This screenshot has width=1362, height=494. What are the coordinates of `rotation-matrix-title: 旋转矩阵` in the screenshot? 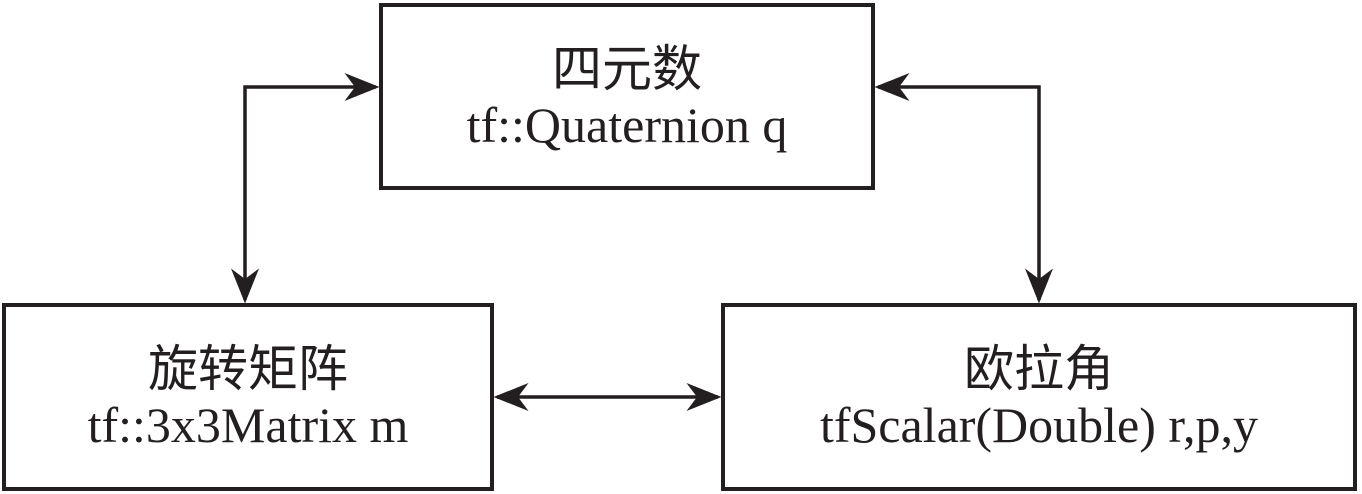 It's located at (248, 369).